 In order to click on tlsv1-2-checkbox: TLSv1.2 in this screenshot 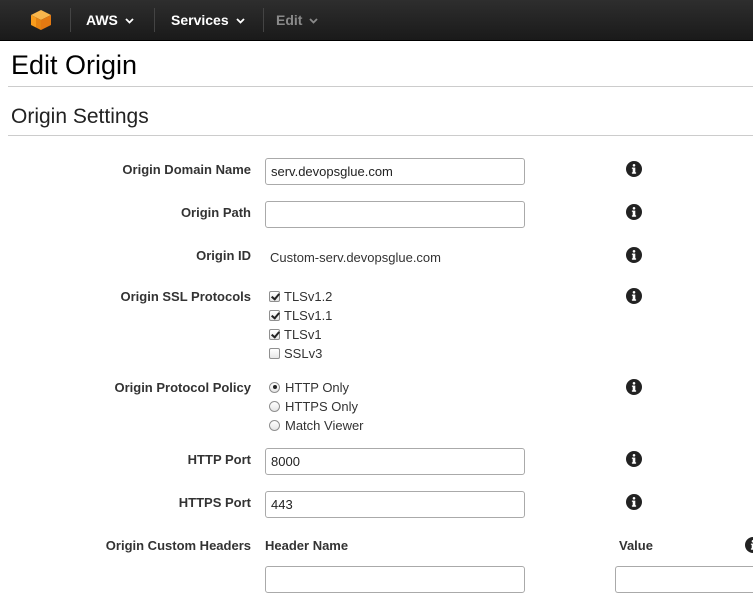, I will do `click(300, 296)`.